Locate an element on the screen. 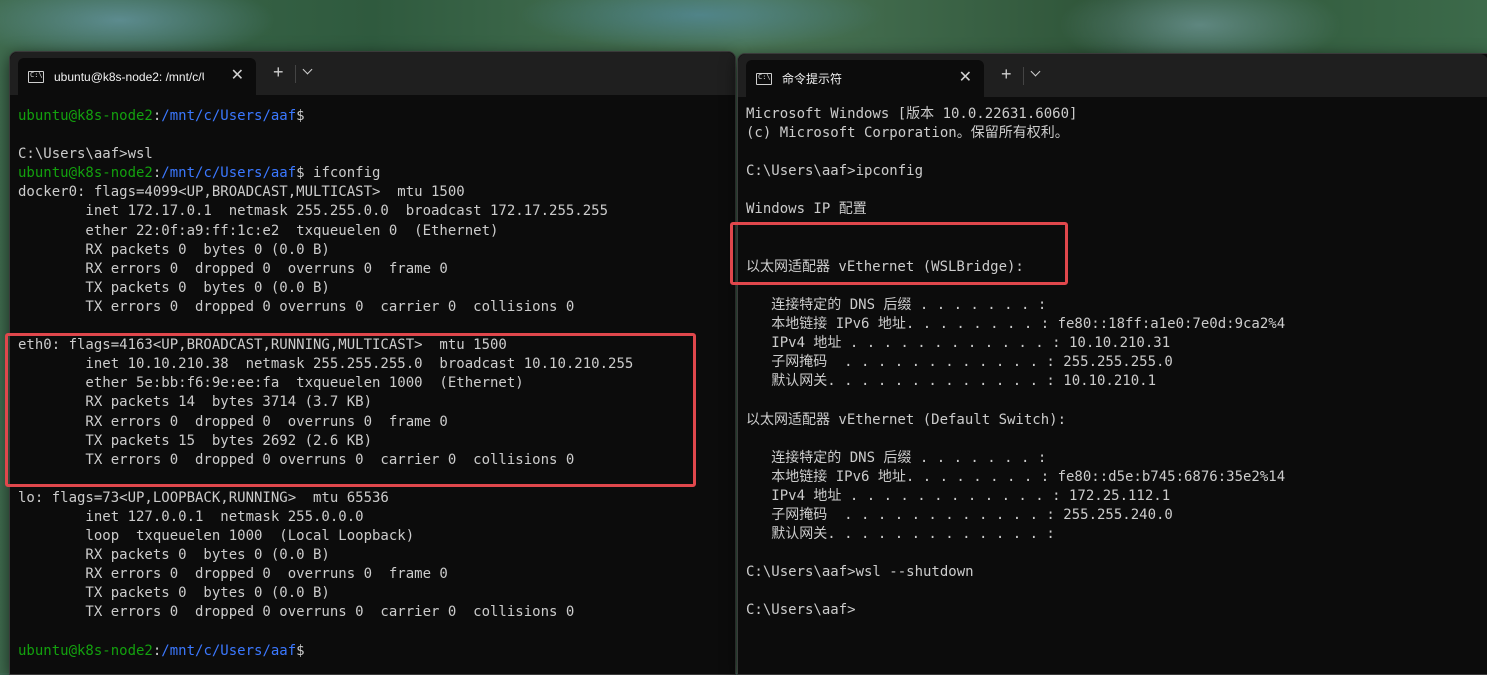  terminal-line: loop txqueuelen 1000 (Local Loopback) is located at coordinates (376, 536).